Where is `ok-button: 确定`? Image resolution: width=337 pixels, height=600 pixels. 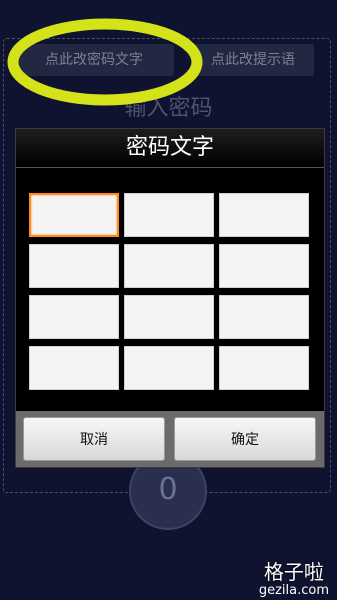 ok-button: 确定 is located at coordinates (245, 439).